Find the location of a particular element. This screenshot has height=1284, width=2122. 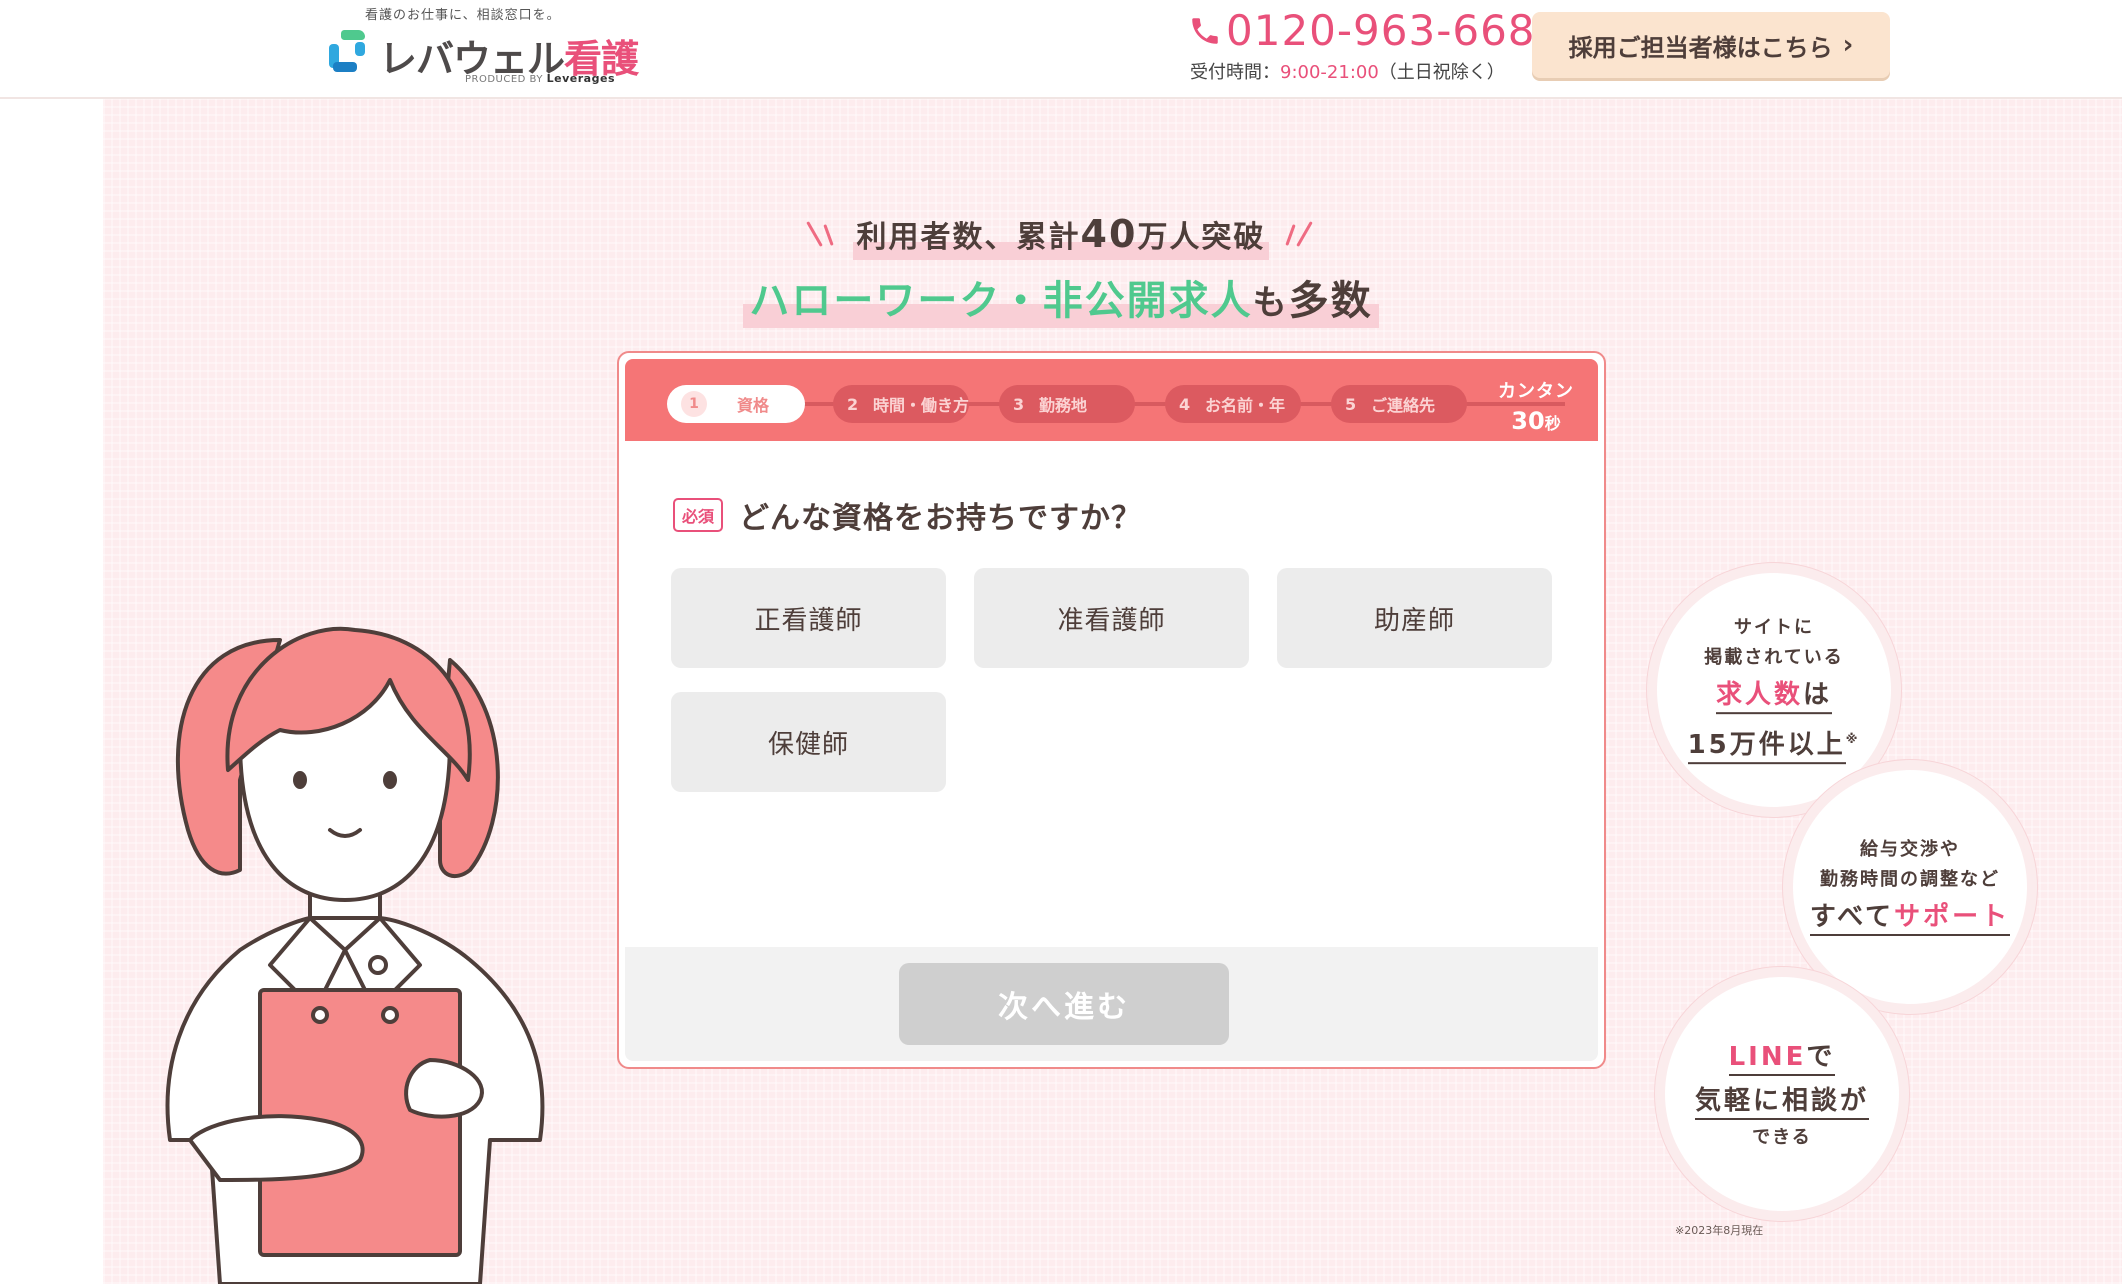

step-progress-bar: 1 資格 2 時間・働き方 3 勤務地 4 お名前・年 5 ご連絡先 カンタン 30秒 is located at coordinates (1111, 400).